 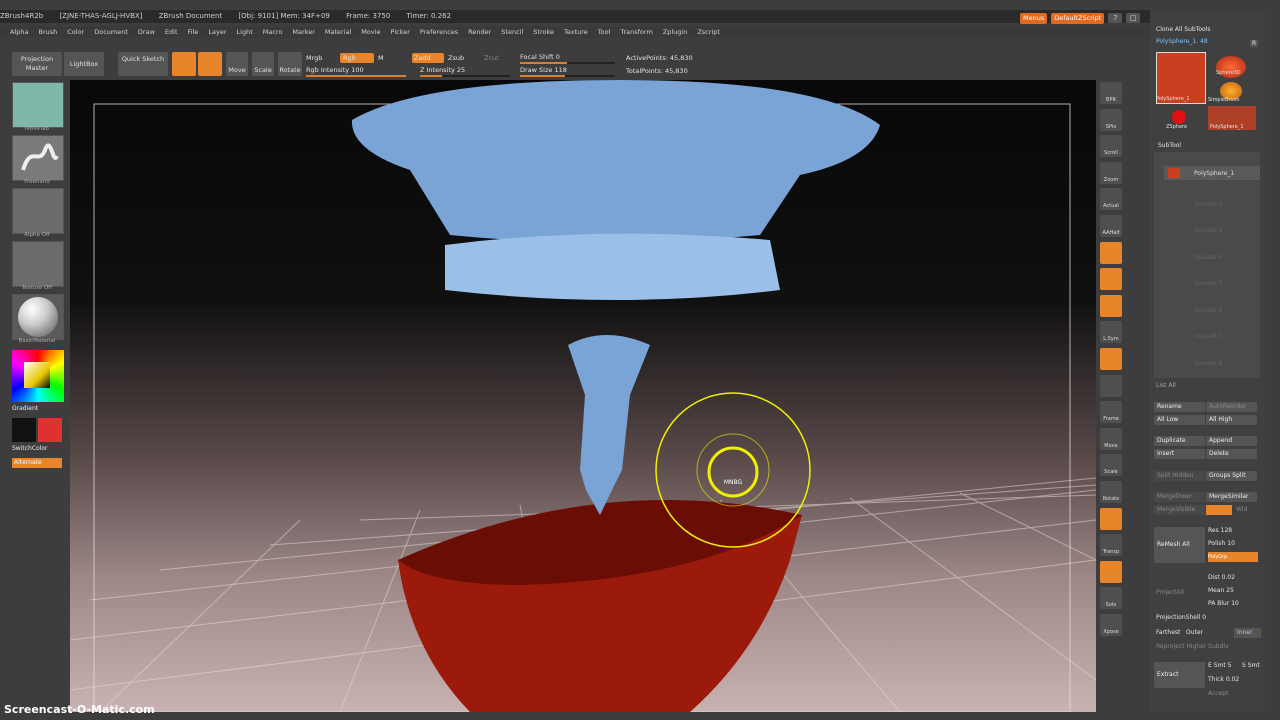 I want to click on split-hidden-button: Split Hidden, so click(x=1179, y=476).